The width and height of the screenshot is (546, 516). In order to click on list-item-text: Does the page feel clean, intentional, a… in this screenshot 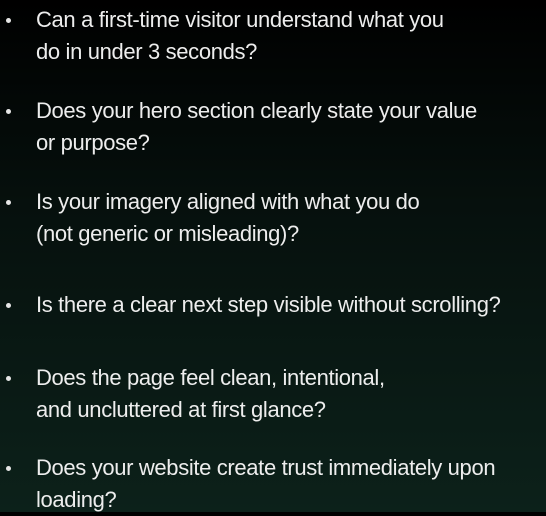, I will do `click(291, 394)`.